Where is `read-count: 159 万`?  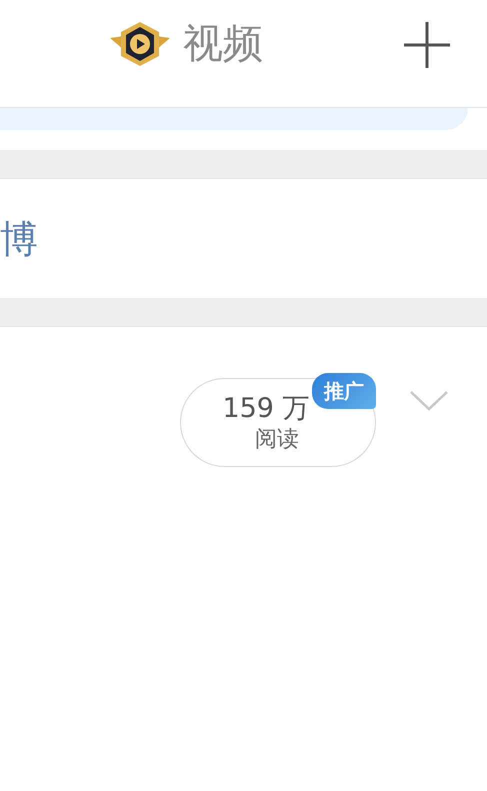 read-count: 159 万 is located at coordinates (266, 409).